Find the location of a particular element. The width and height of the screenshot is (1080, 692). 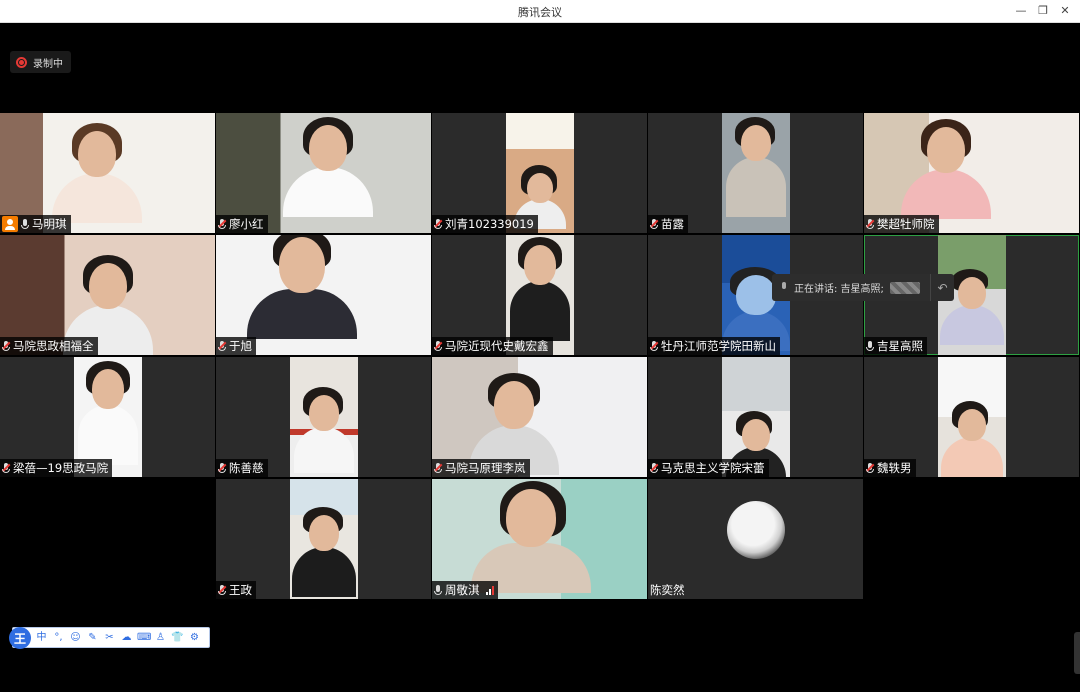

participant-name: 周敬淇 is located at coordinates (462, 590).